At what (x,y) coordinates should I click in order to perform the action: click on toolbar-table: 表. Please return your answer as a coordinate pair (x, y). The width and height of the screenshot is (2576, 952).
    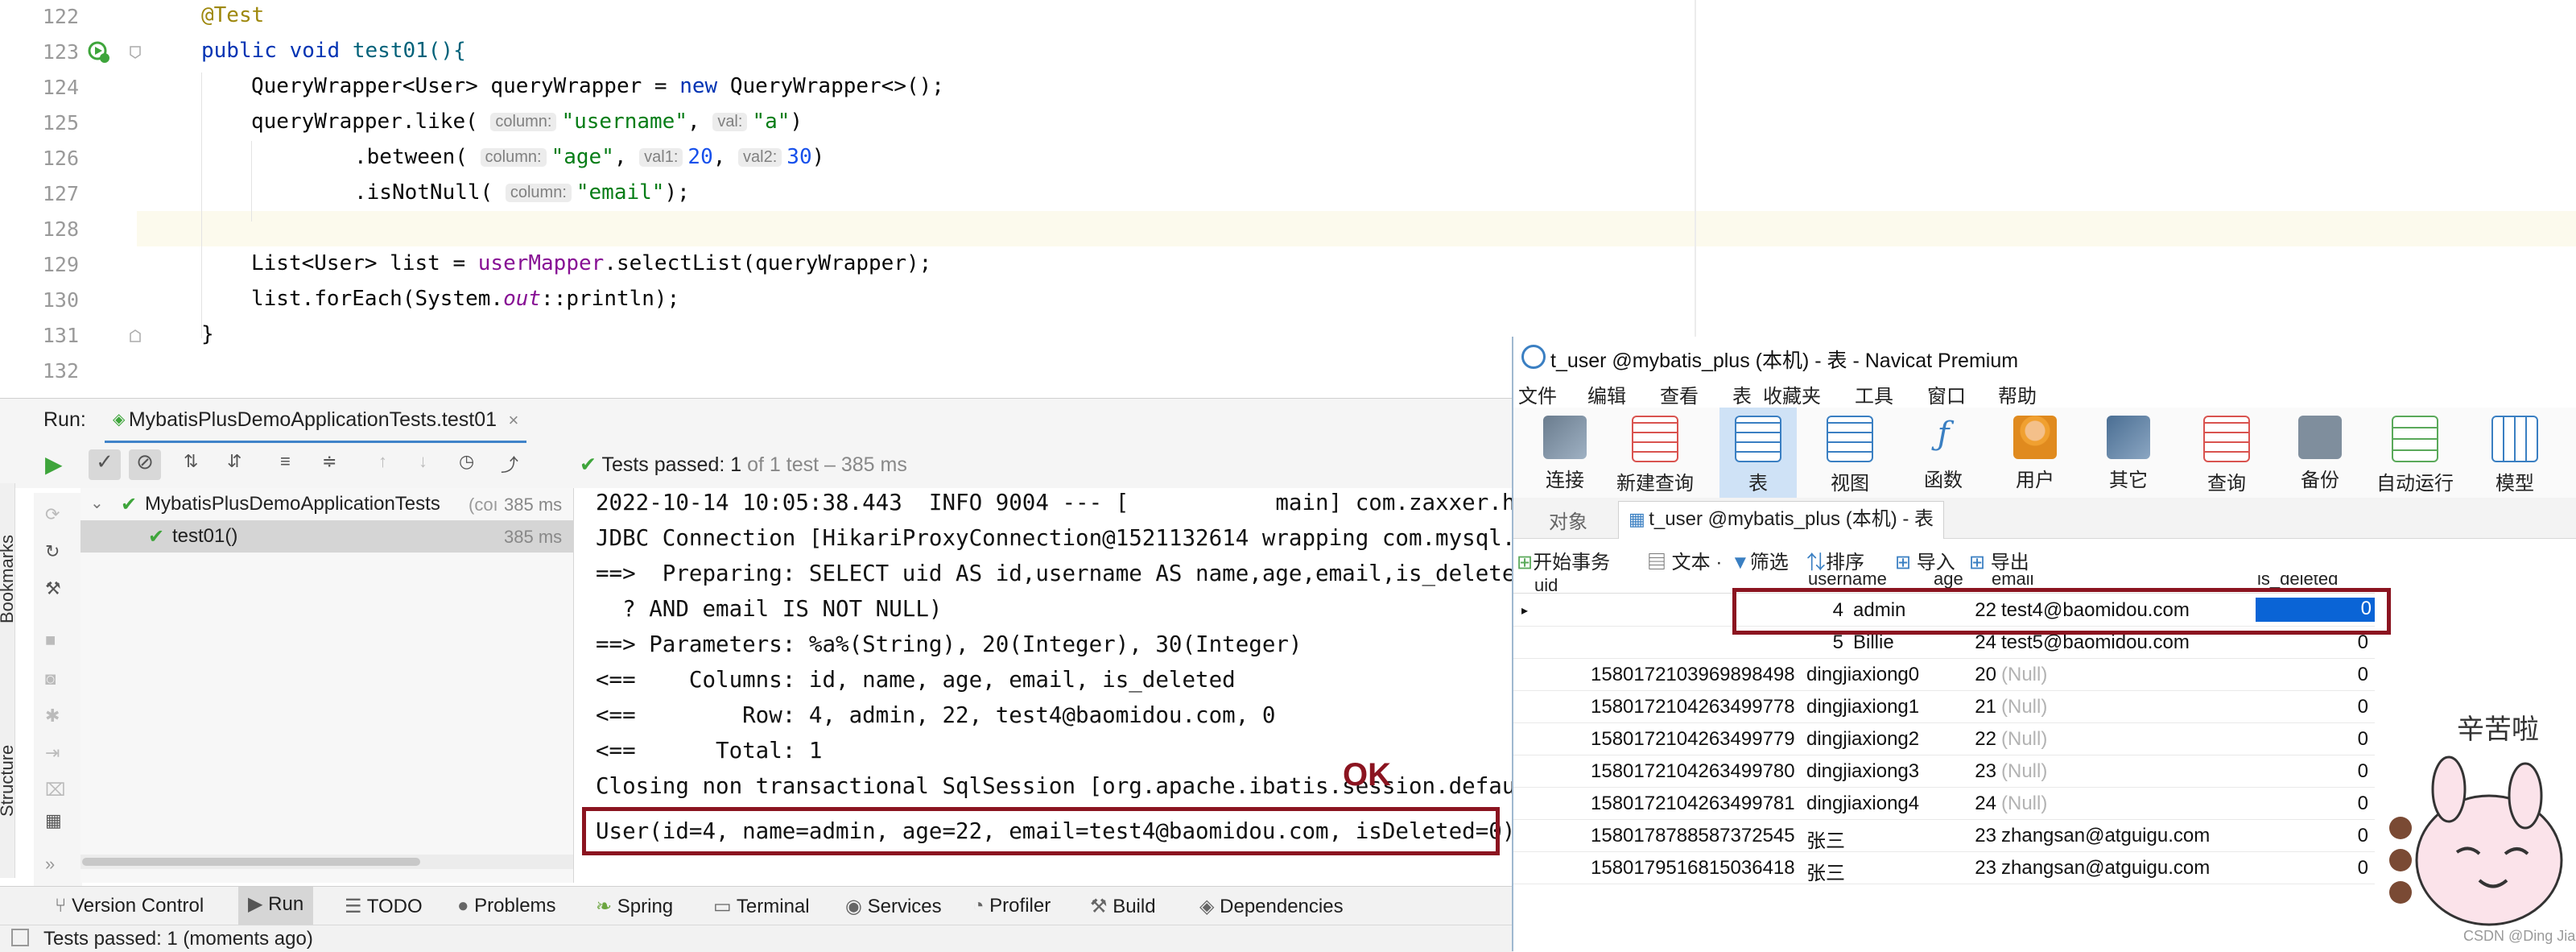
    Looking at the image, I should click on (1758, 453).